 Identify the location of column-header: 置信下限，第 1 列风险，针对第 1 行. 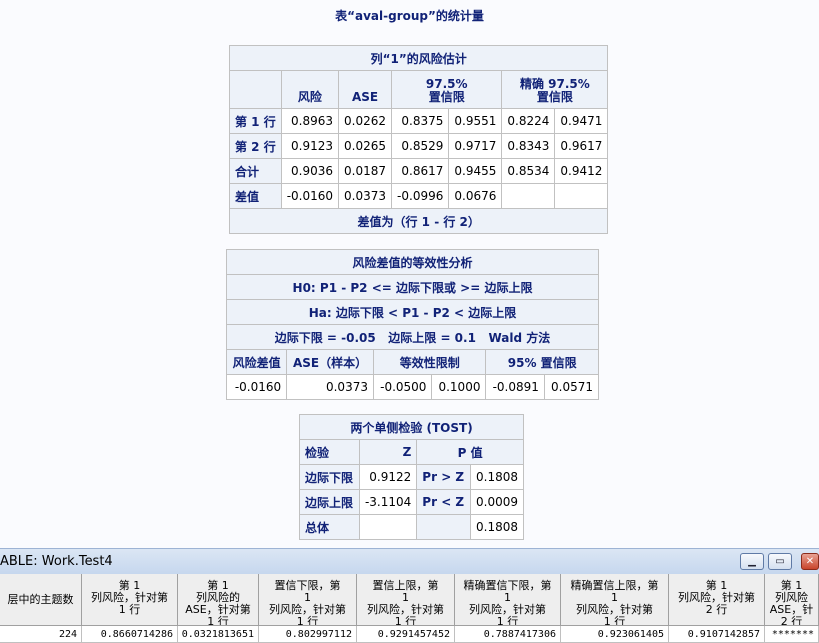
(308, 600).